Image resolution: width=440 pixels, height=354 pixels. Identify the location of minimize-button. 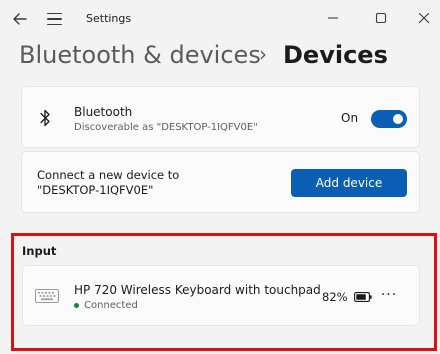
(333, 18).